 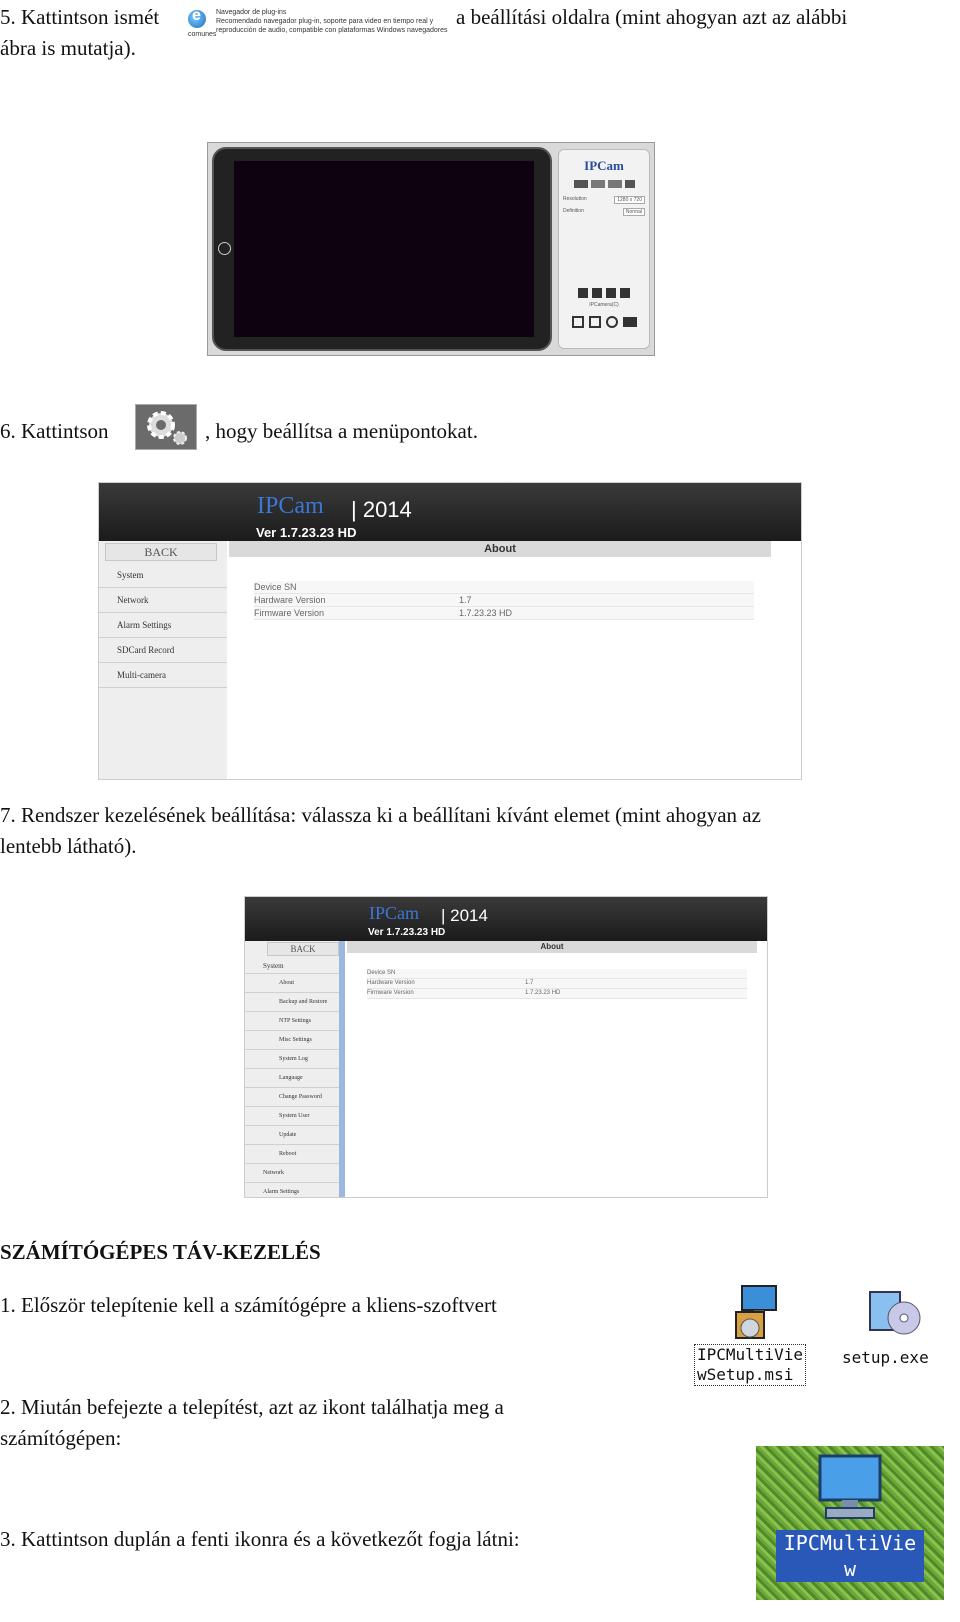 What do you see at coordinates (756, 1312) in the screenshot?
I see `msi-installer-icon` at bounding box center [756, 1312].